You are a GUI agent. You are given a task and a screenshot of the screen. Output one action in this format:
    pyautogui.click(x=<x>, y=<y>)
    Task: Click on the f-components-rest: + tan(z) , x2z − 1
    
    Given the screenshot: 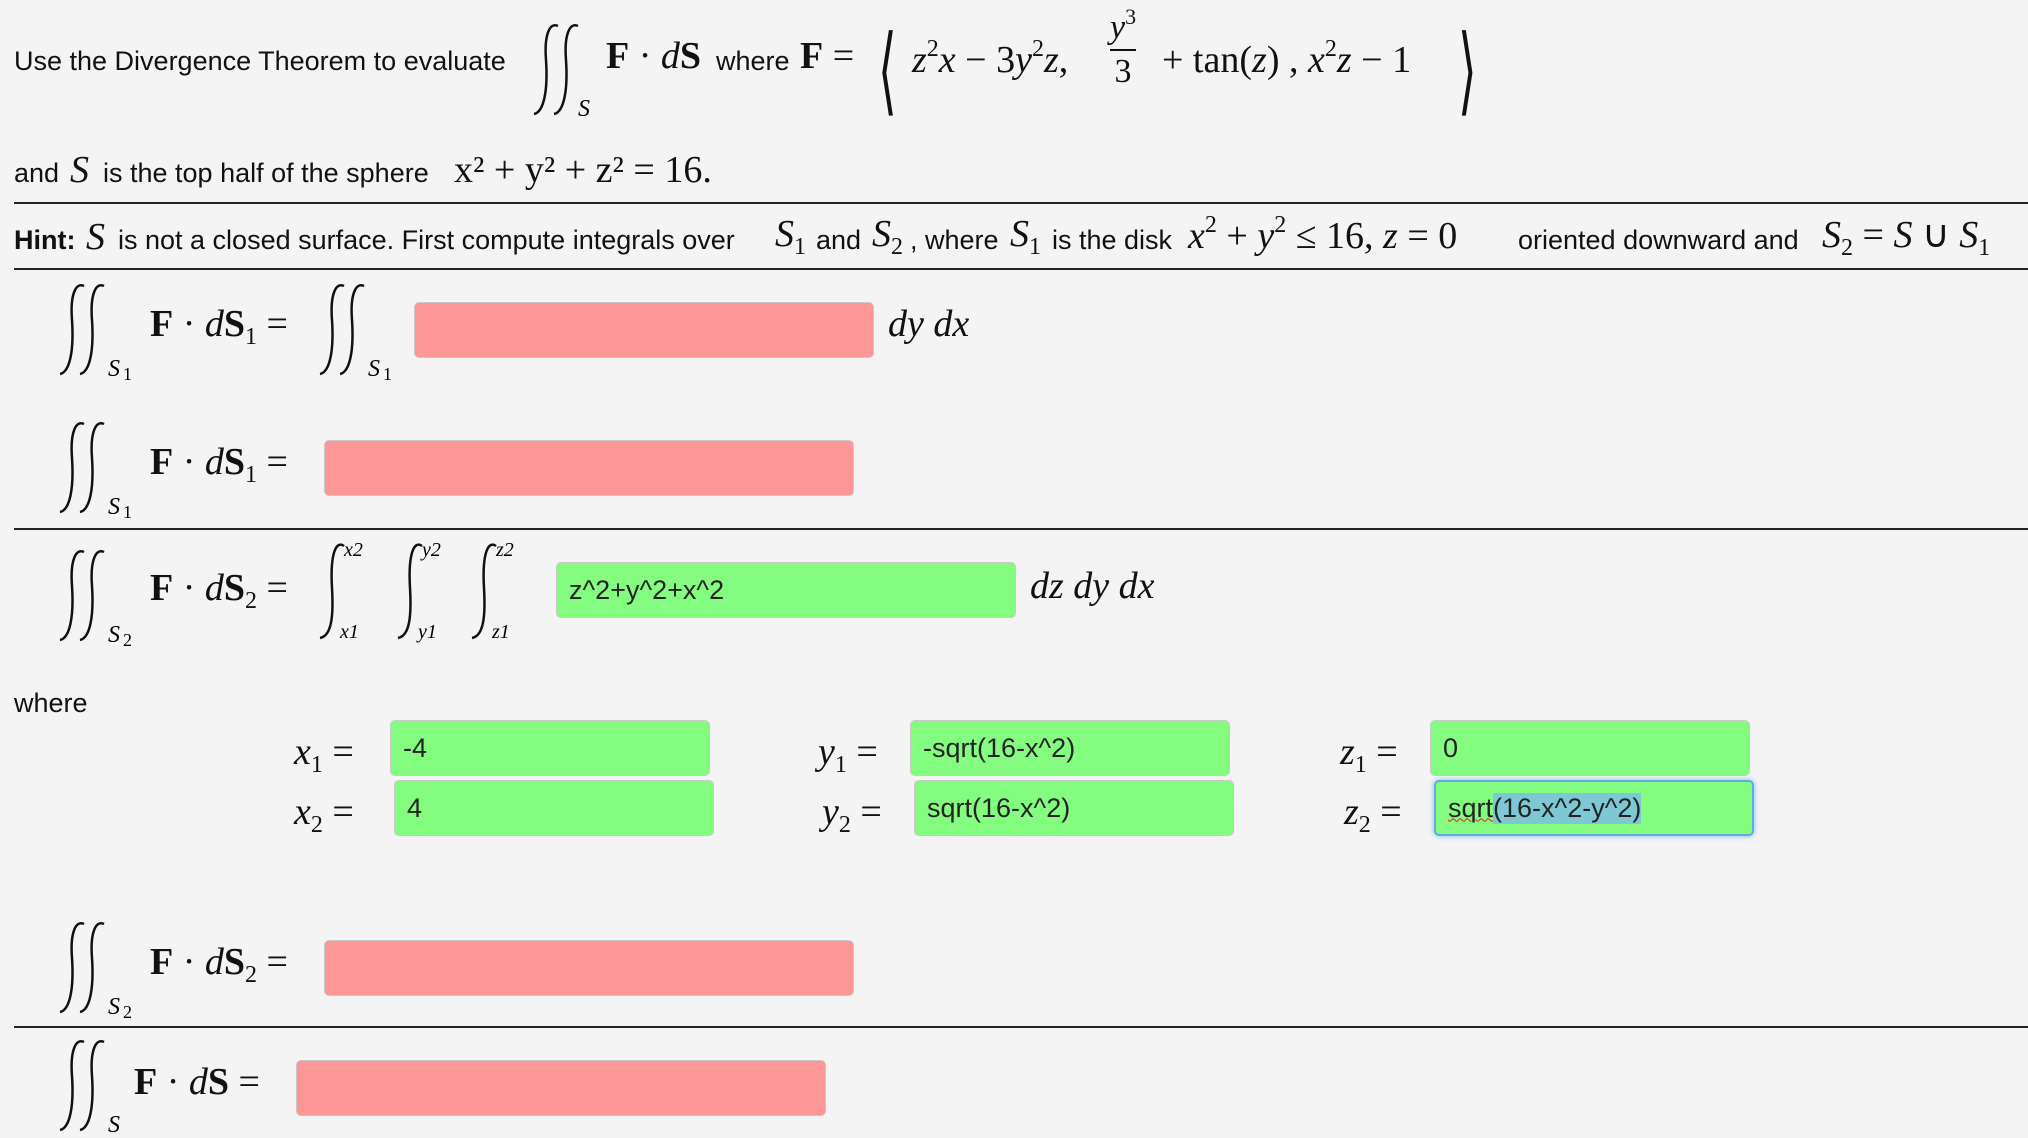 What is the action you would take?
    pyautogui.click(x=1287, y=58)
    